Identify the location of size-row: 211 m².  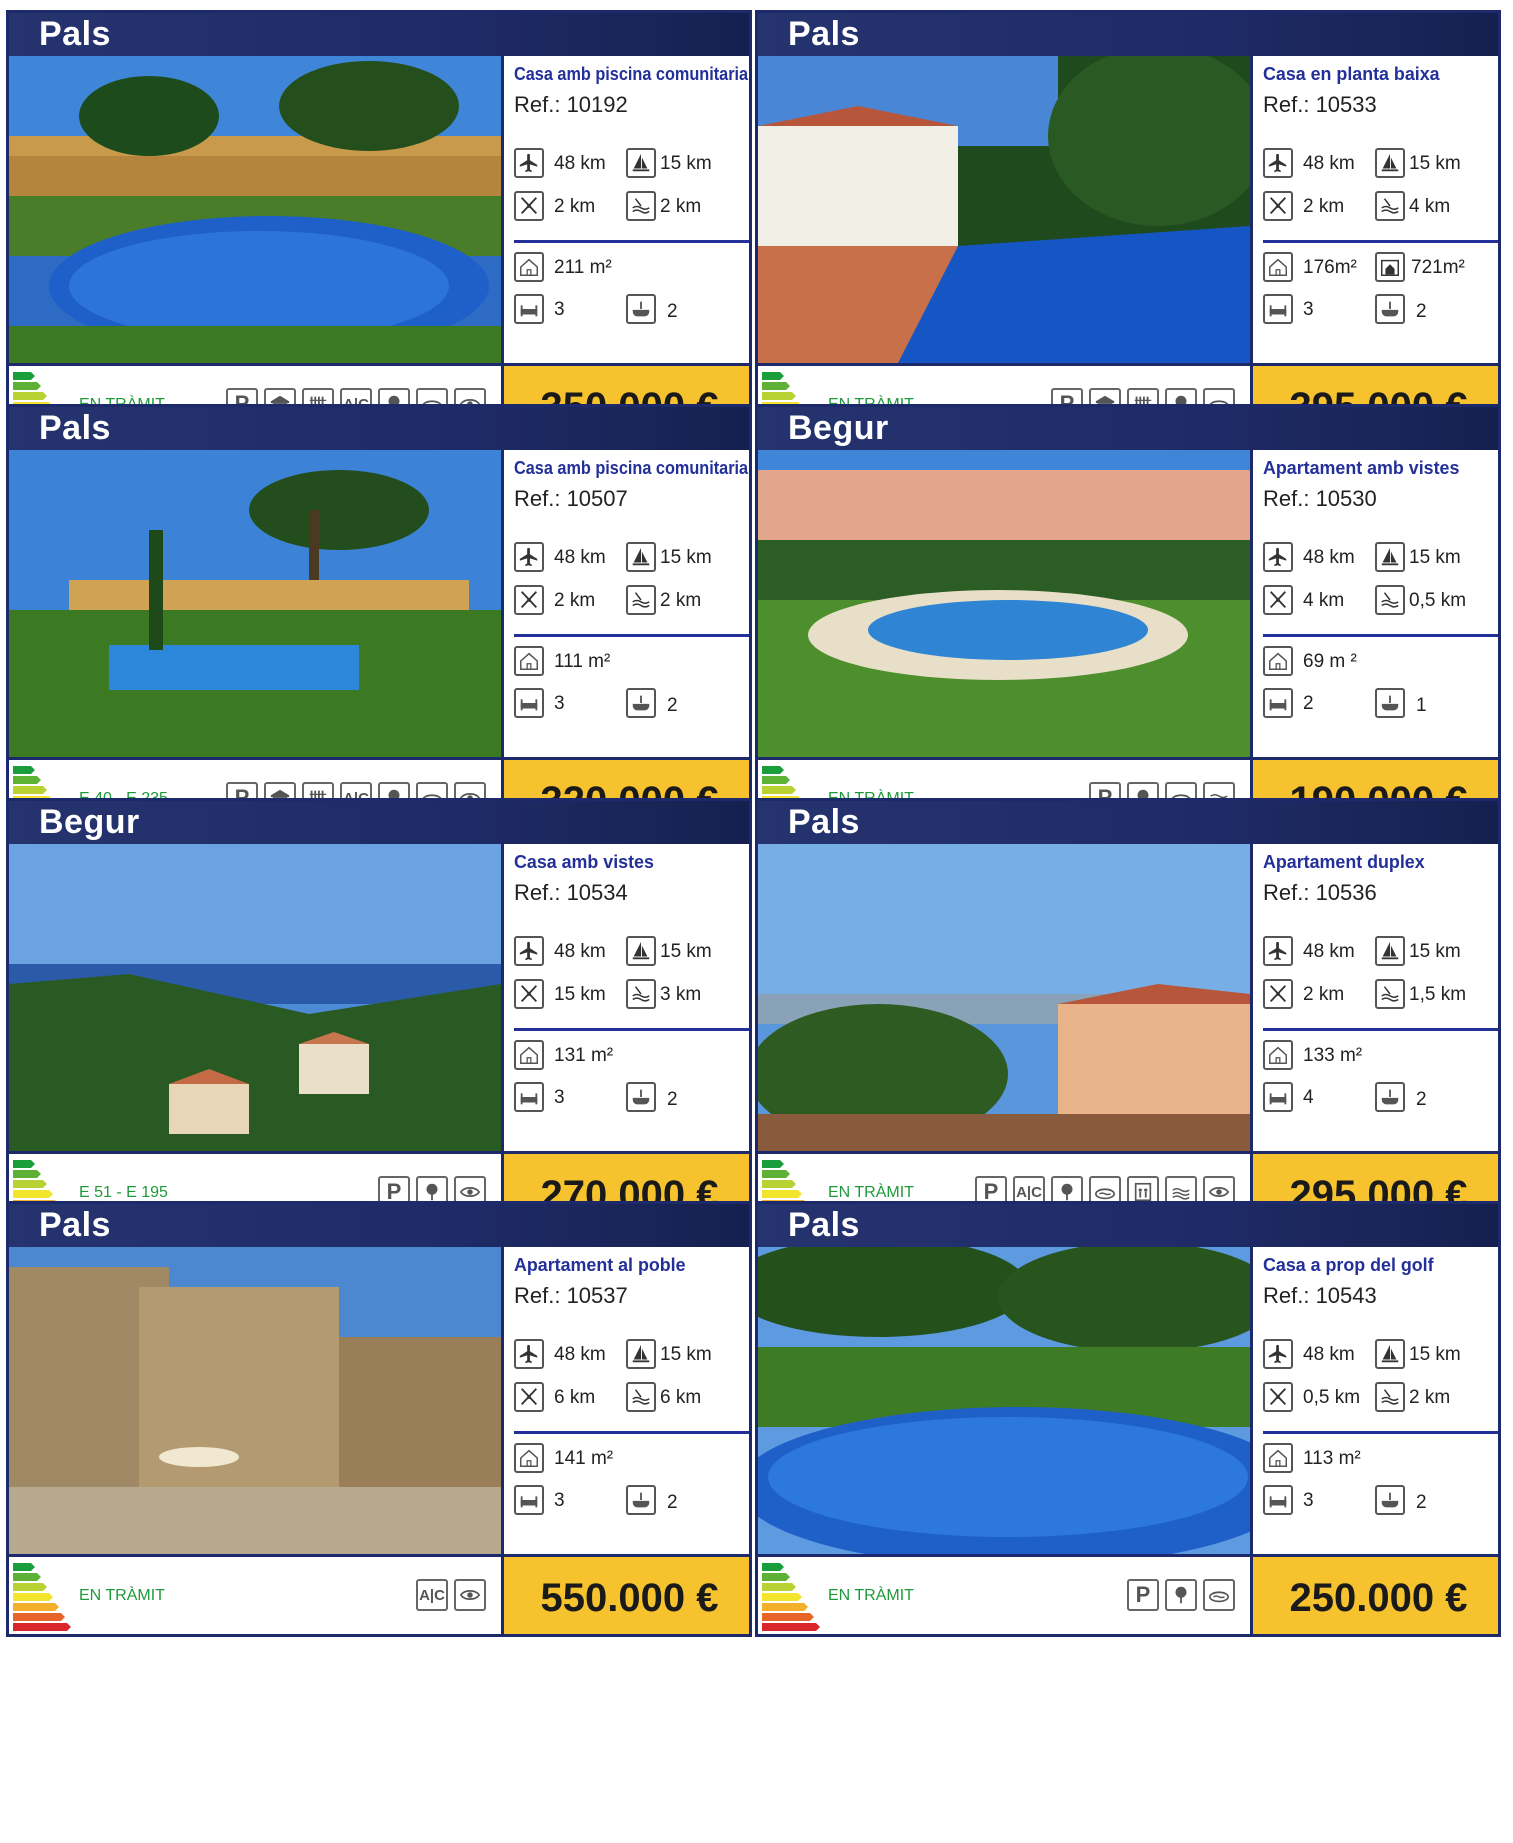
(626, 270).